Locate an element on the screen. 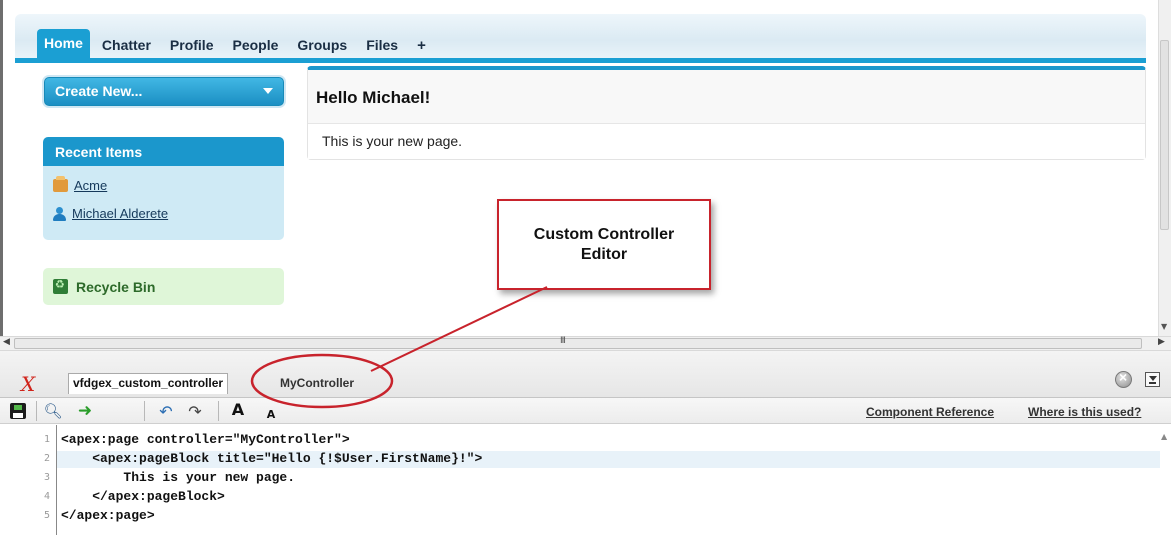 This screenshot has height=543, width=1171. tab-chatter: Chatter is located at coordinates (126, 45).